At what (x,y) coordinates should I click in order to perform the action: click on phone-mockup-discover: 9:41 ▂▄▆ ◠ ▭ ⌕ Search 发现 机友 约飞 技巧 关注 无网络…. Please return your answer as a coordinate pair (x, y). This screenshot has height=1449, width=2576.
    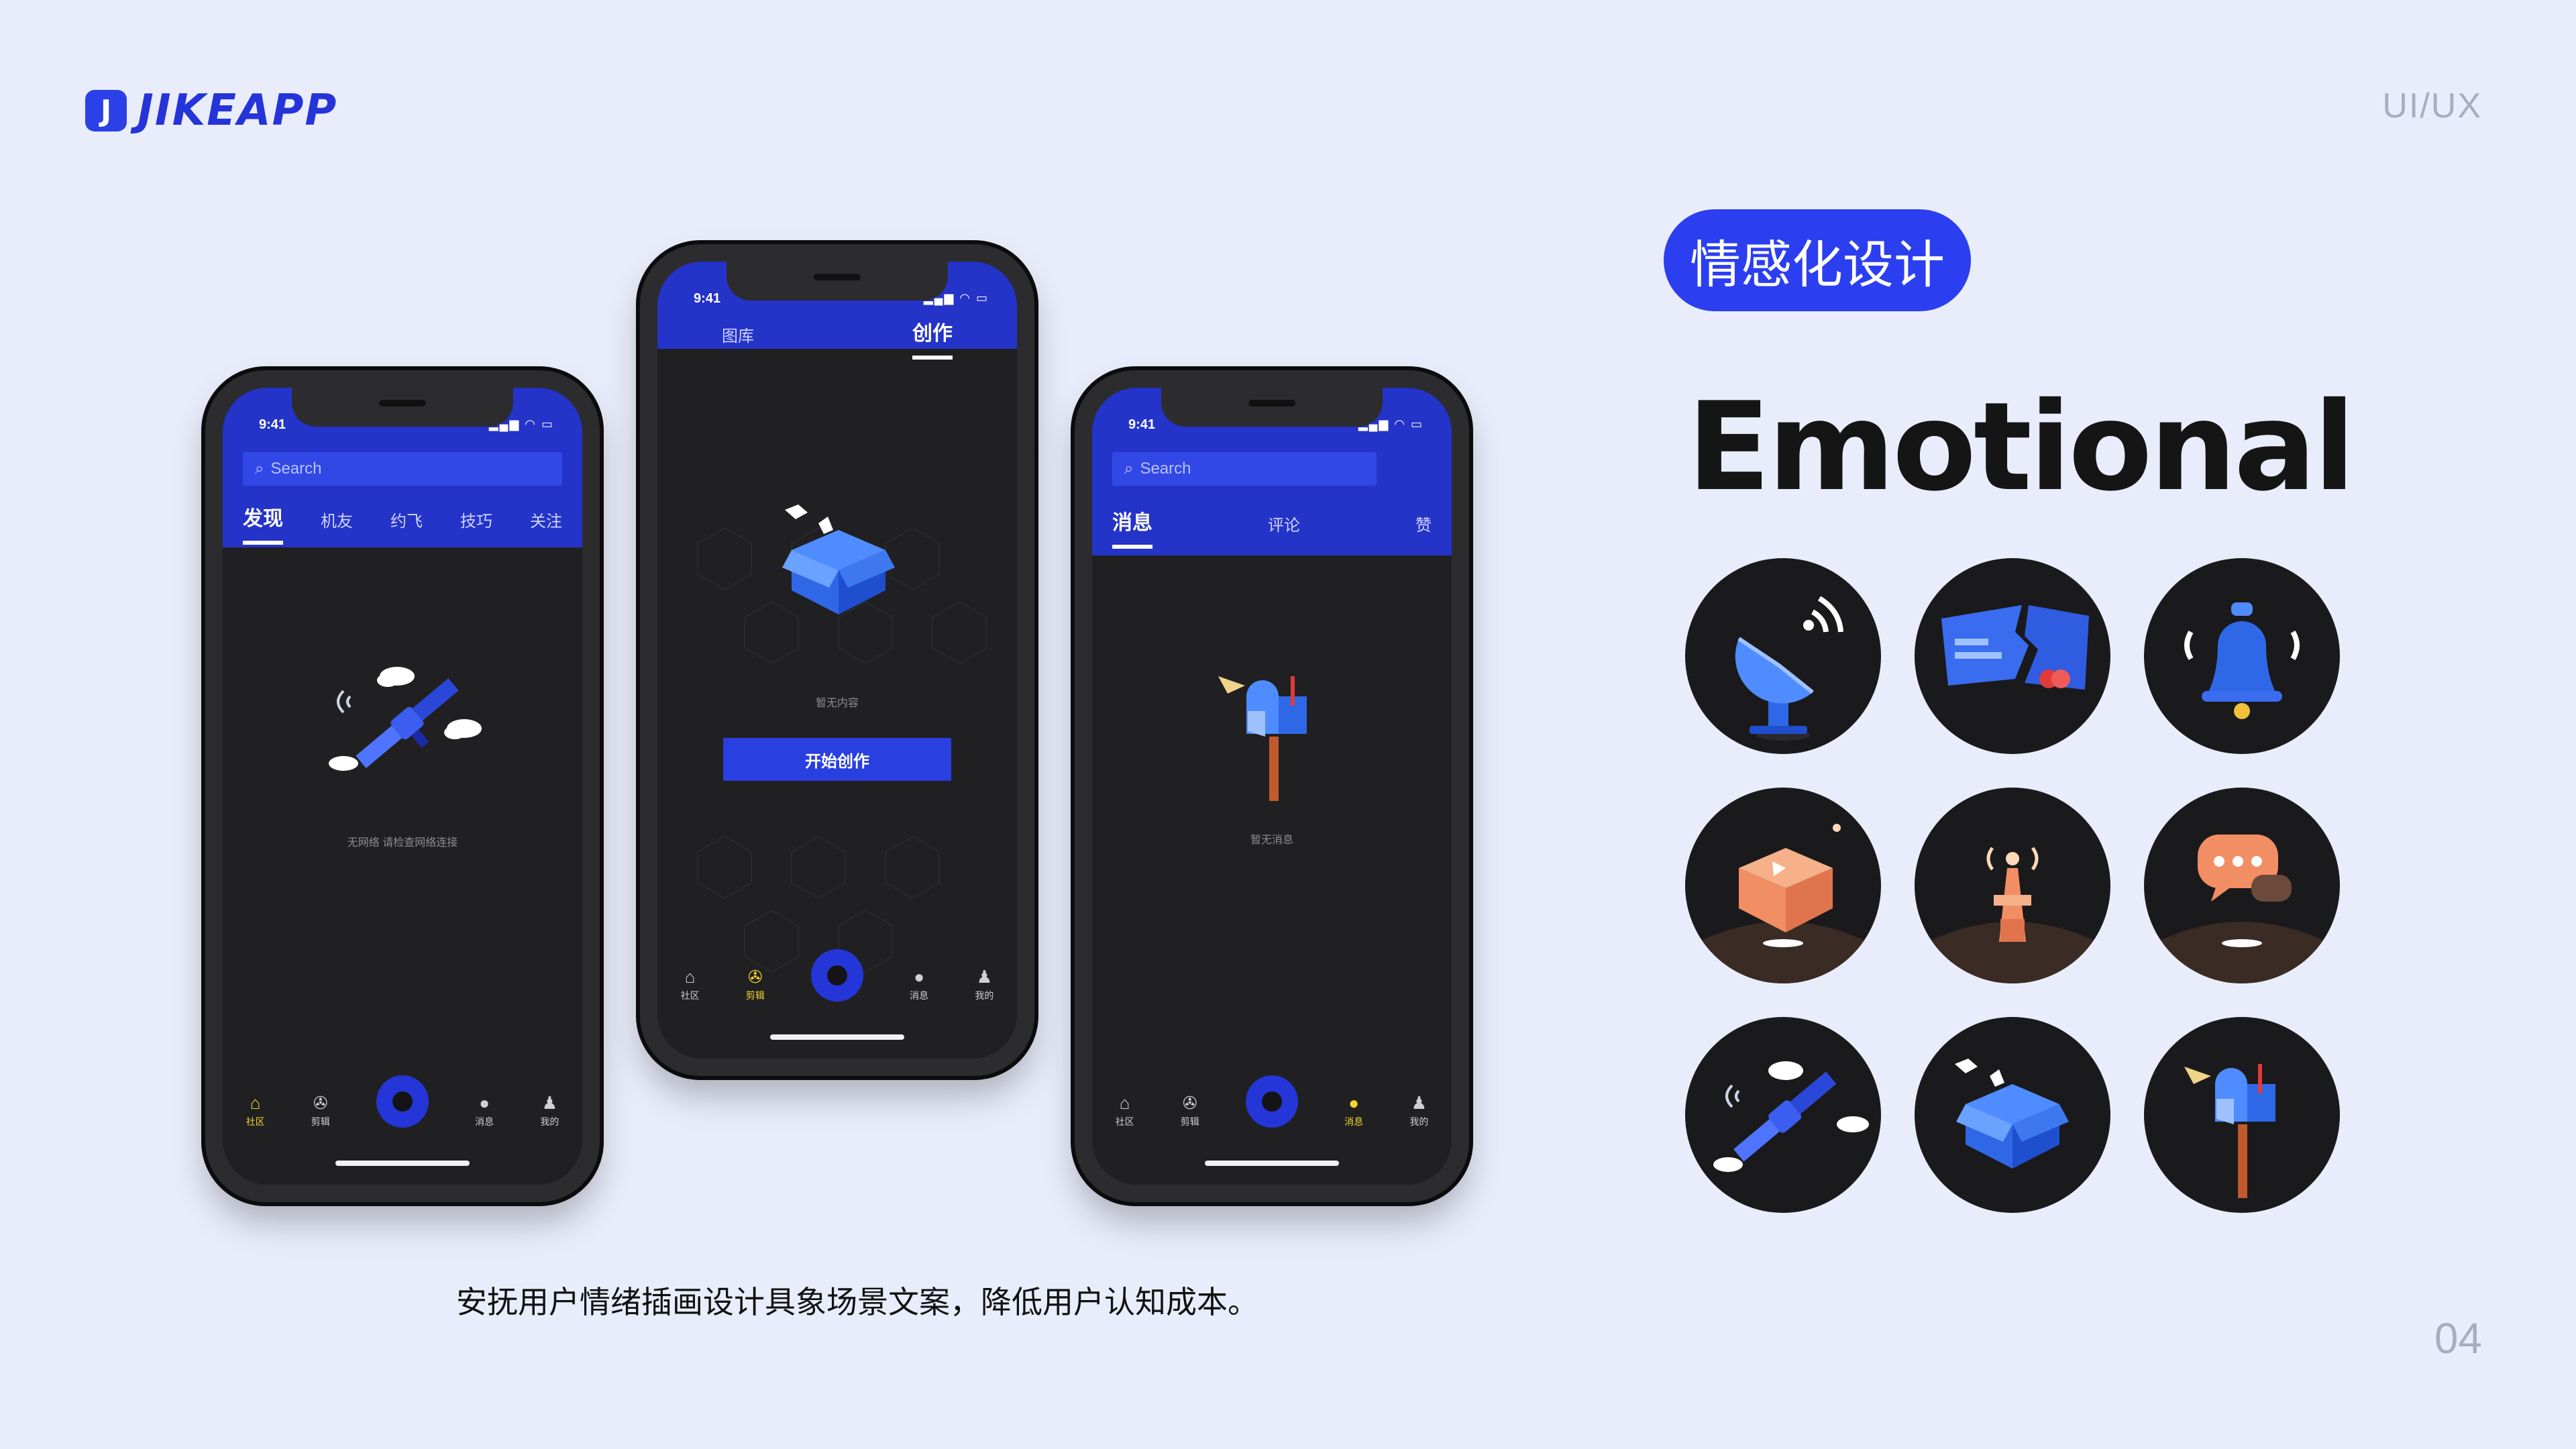
    Looking at the image, I should click on (402, 786).